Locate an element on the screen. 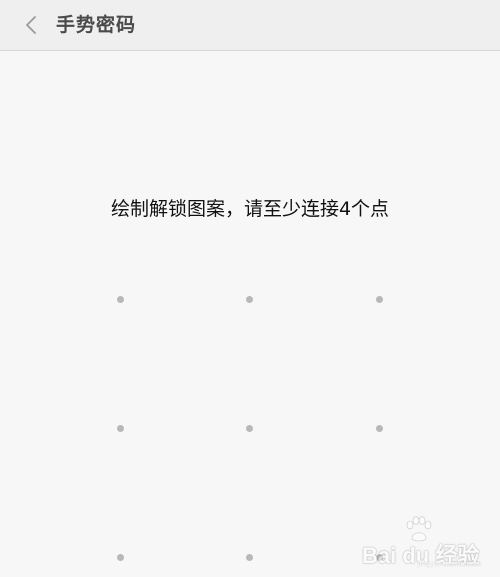  watermark-subtext: jingyan.baidu.com is located at coordinates (449, 564).